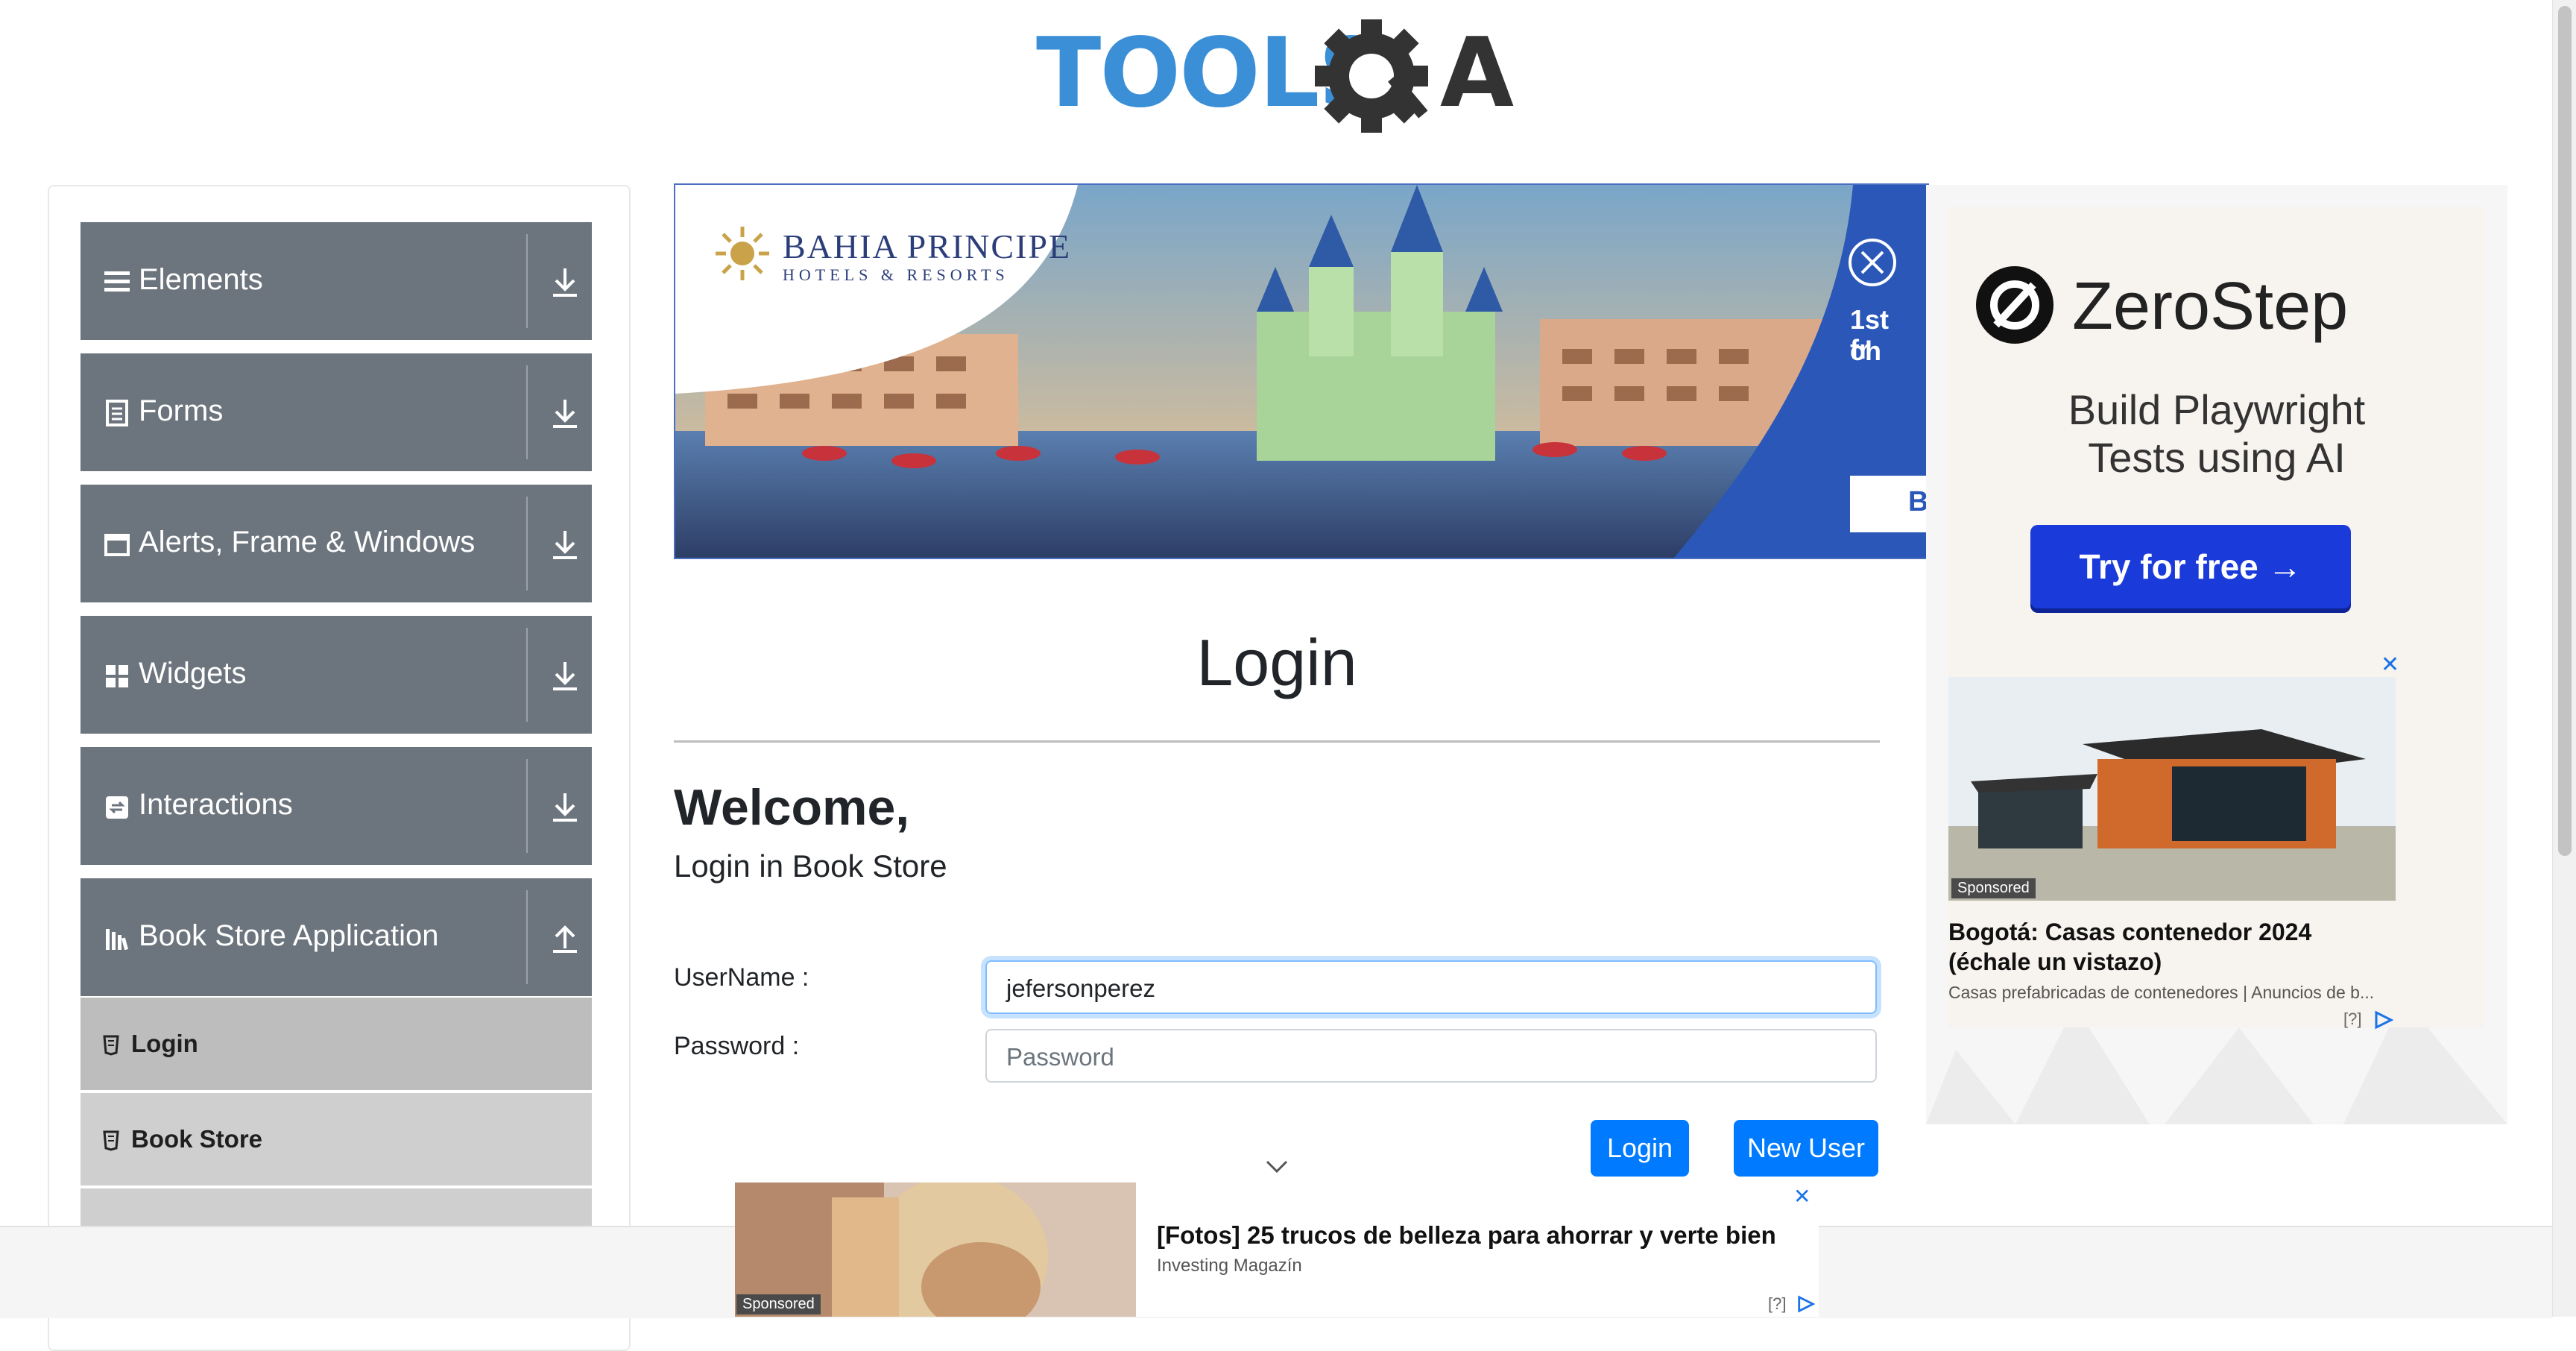 The height and width of the screenshot is (1351, 2576). I want to click on sidebar-item-label: Book Store, so click(197, 1139).